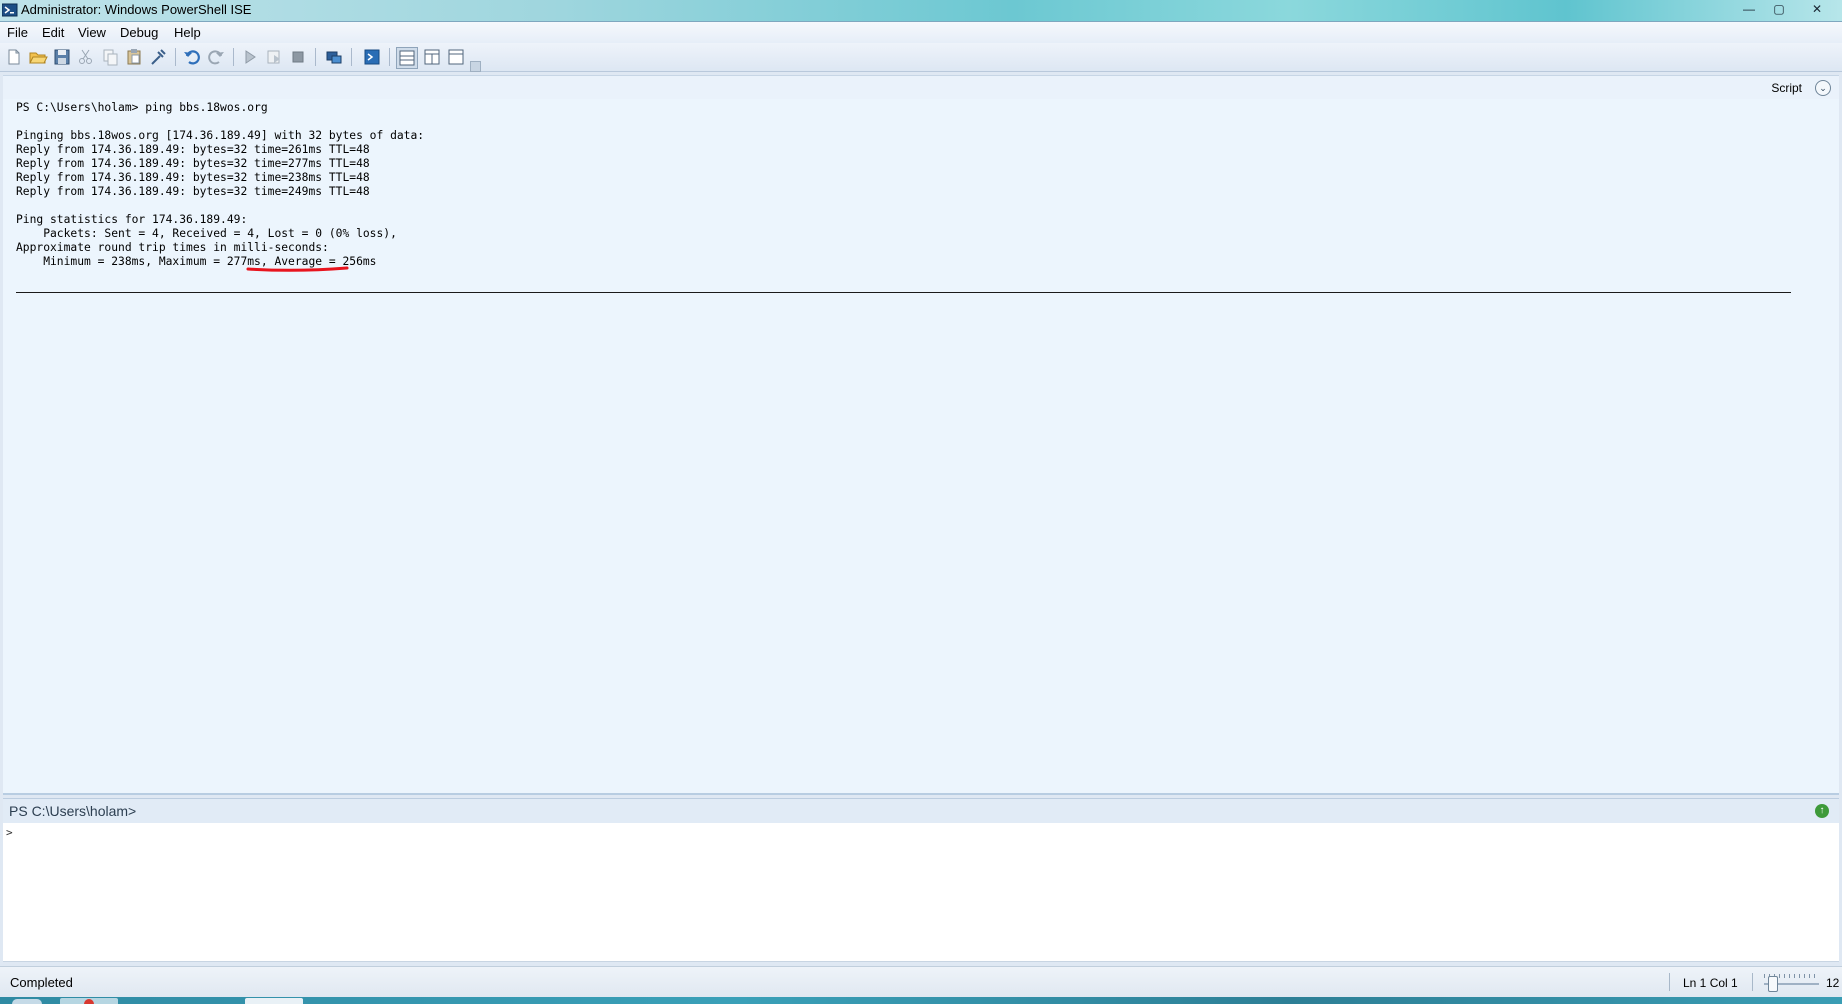 This screenshot has width=1842, height=1004. I want to click on run-selection-icon, so click(274, 57).